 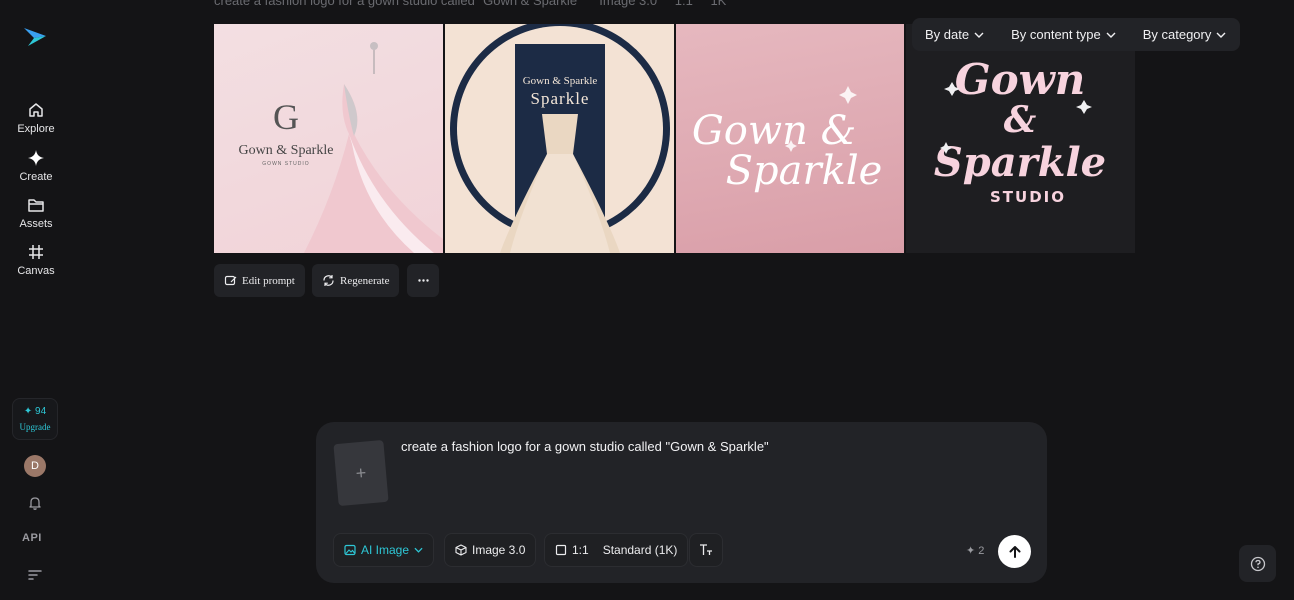 I want to click on nav-assets-label: Assets, so click(x=36, y=224).